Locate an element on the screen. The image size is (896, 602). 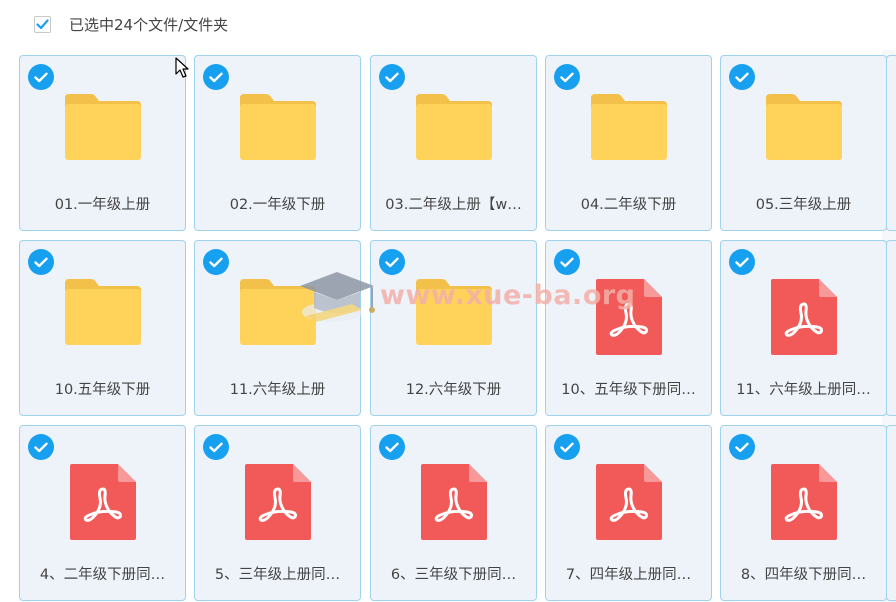
file-name: 10.五年级下册 is located at coordinates (102, 390).